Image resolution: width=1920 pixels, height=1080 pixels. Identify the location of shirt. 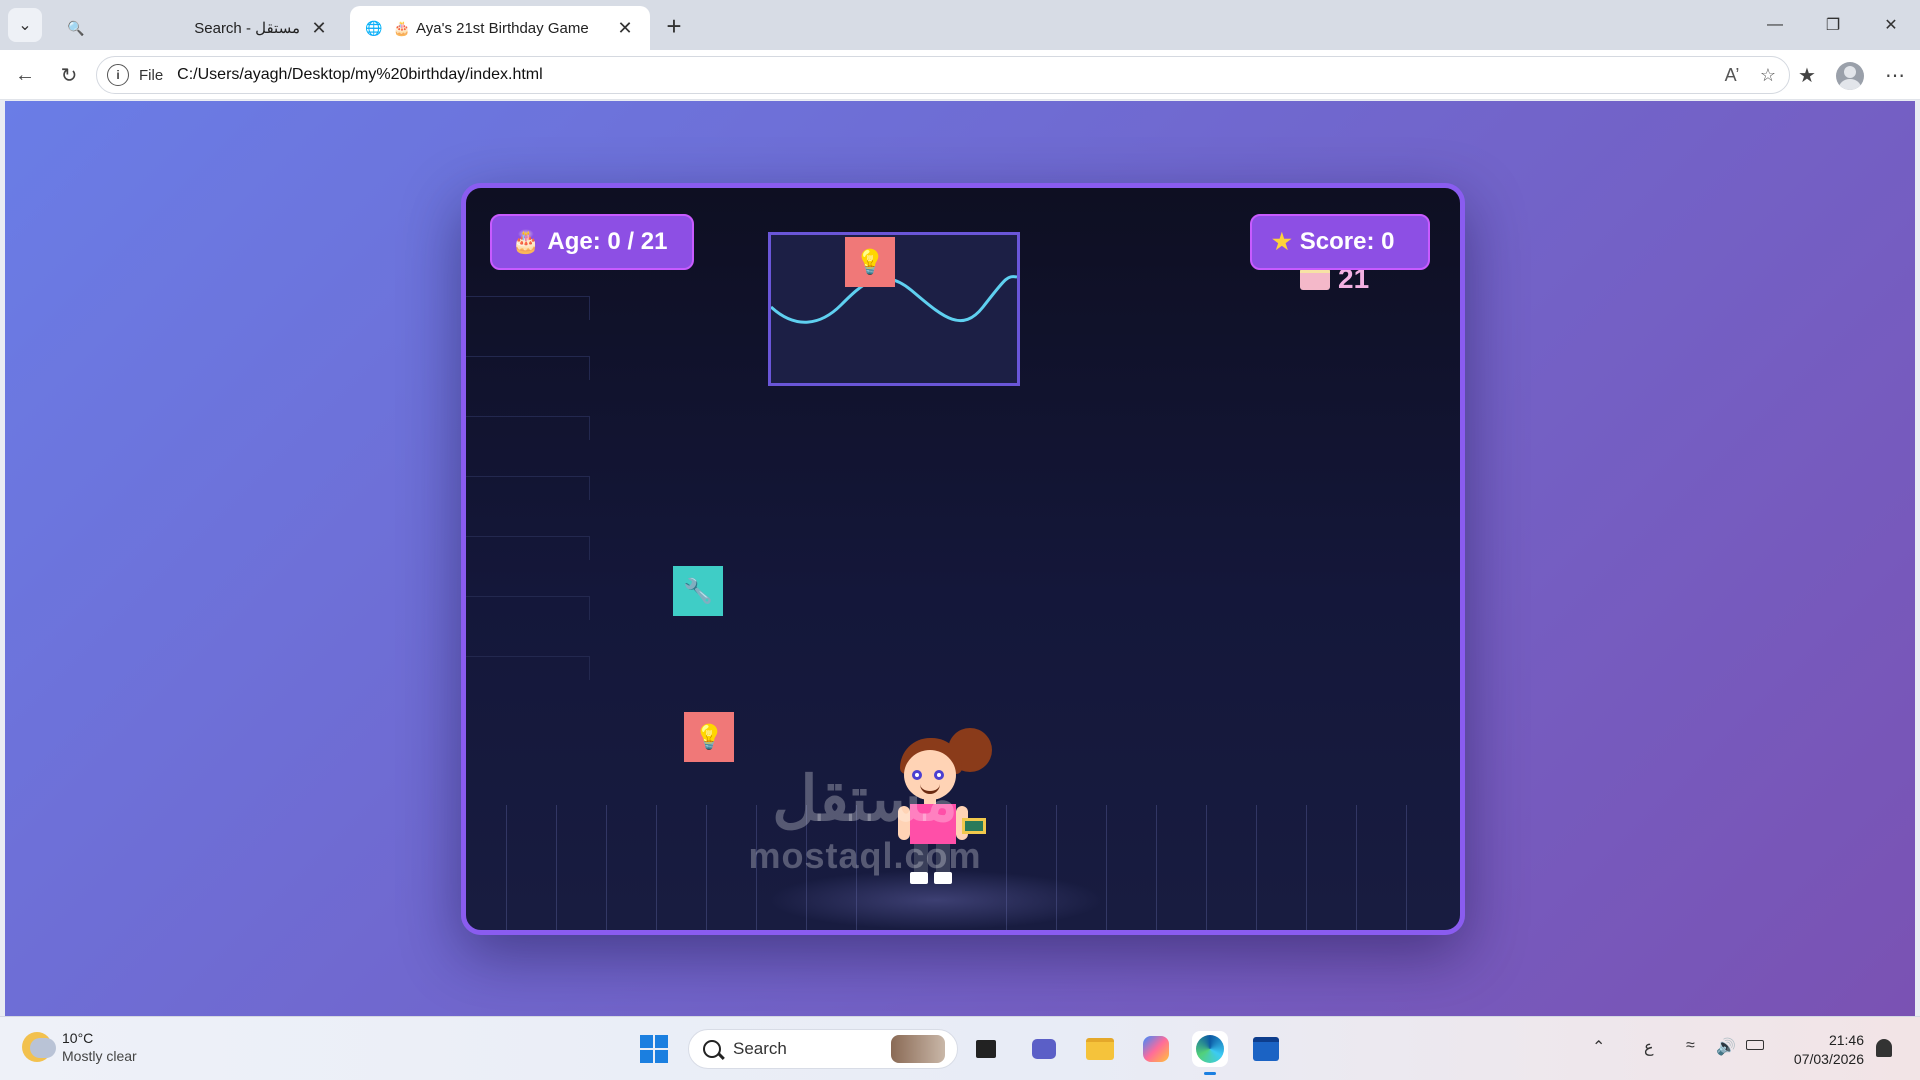
(933, 824).